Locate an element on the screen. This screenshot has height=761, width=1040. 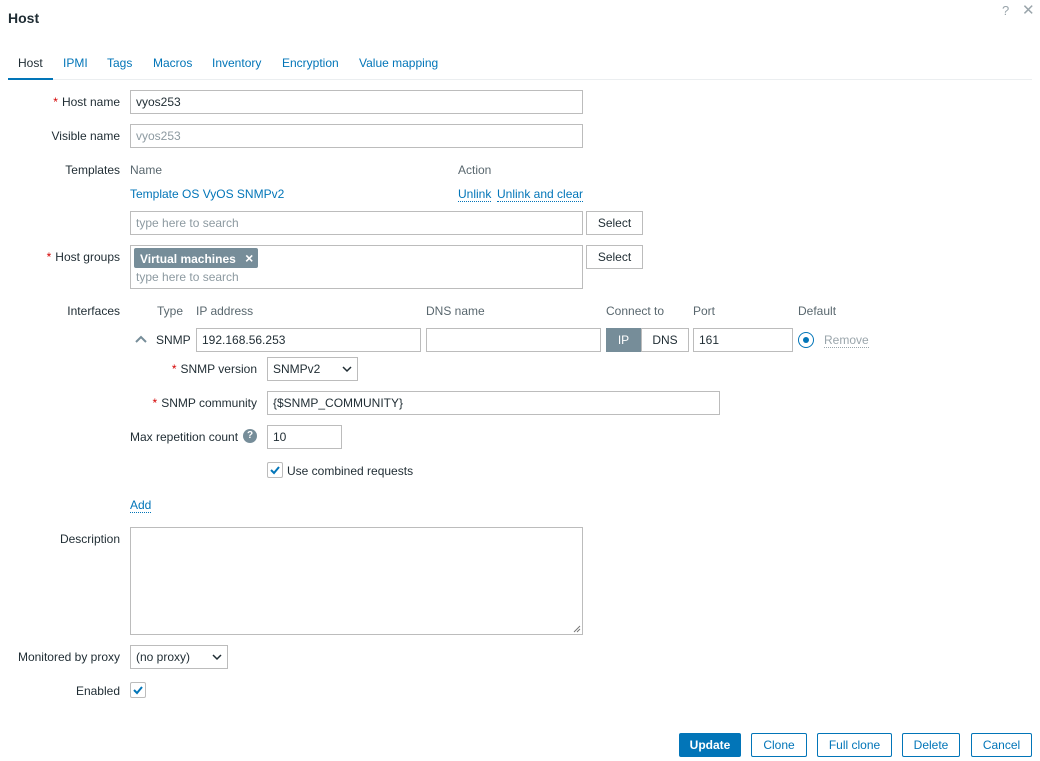
proxy-value: (no proxy) is located at coordinates (163, 657).